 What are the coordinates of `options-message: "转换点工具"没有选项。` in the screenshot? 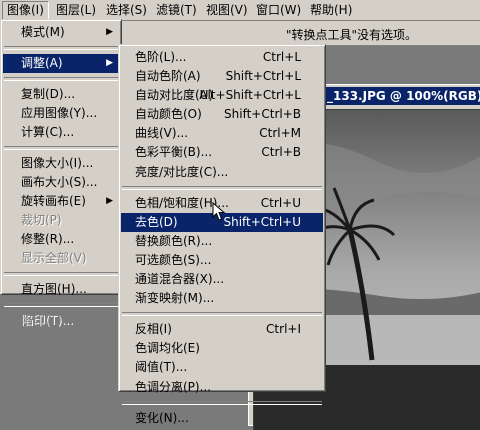 It's located at (352, 35).